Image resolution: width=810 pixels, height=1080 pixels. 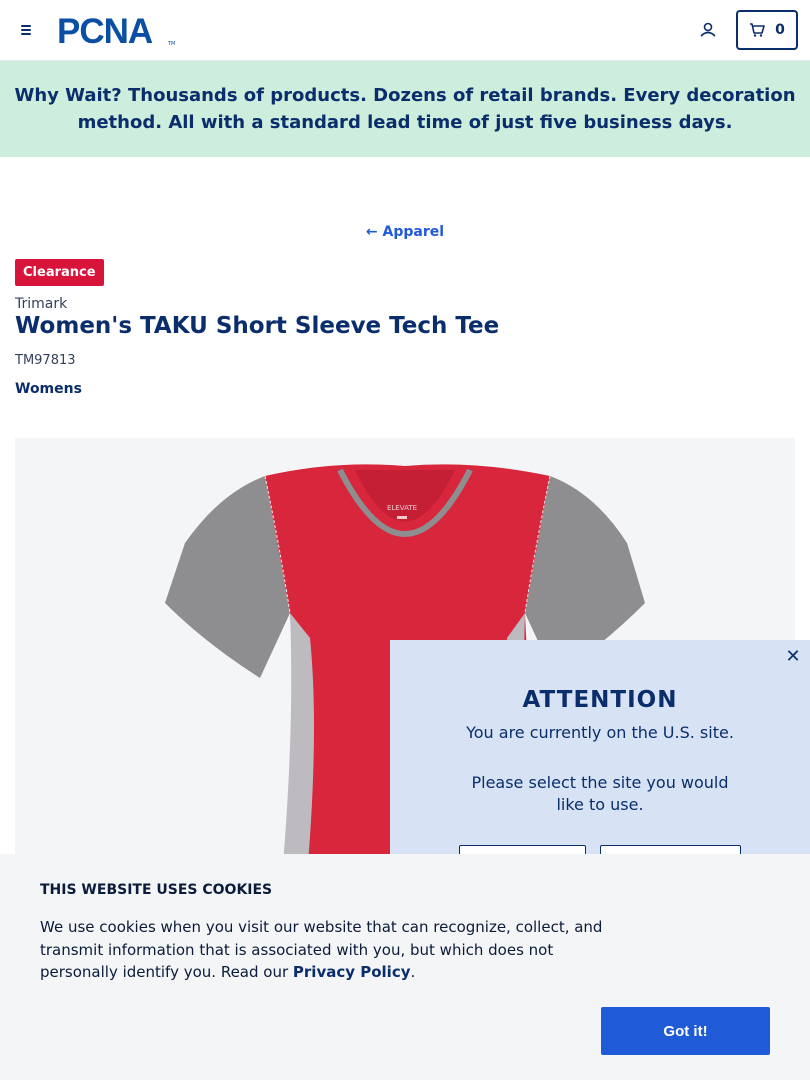 What do you see at coordinates (41, 304) in the screenshot?
I see `product-brand: Trimark` at bounding box center [41, 304].